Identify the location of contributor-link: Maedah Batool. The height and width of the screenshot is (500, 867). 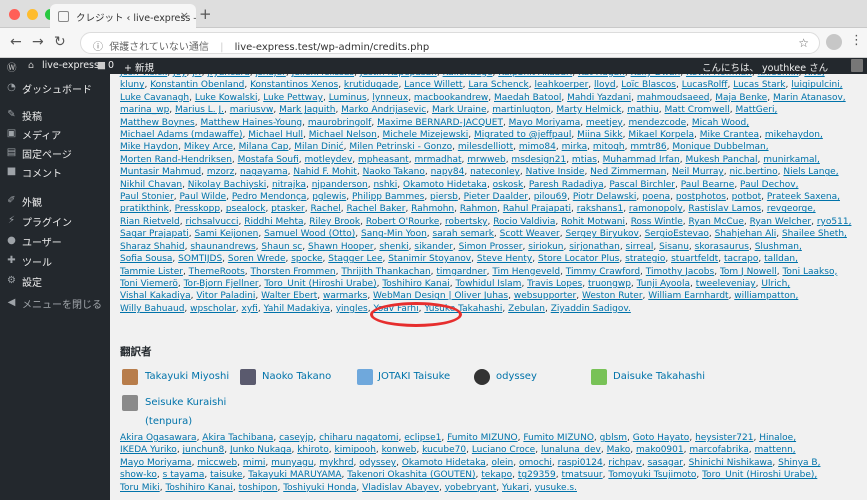
(527, 98).